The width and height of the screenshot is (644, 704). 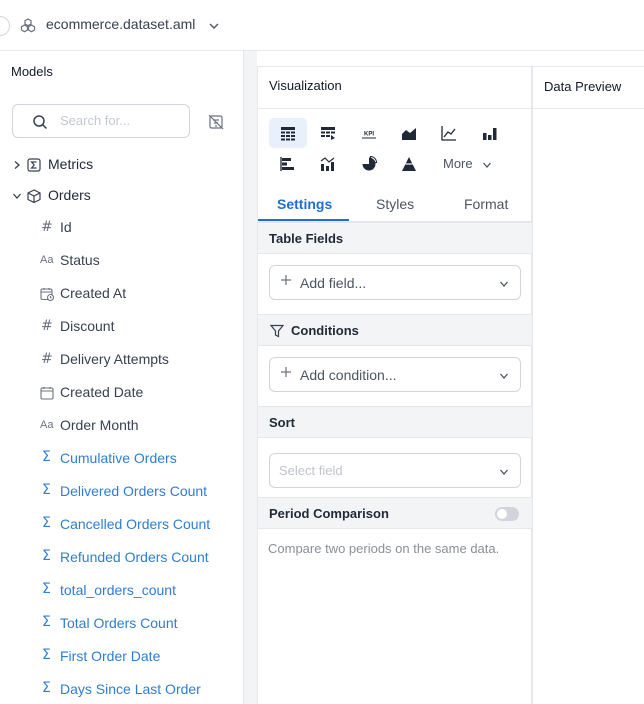 I want to click on field-cancelled-orders-count: Σ Cancelled Orders Count, so click(x=121, y=525).